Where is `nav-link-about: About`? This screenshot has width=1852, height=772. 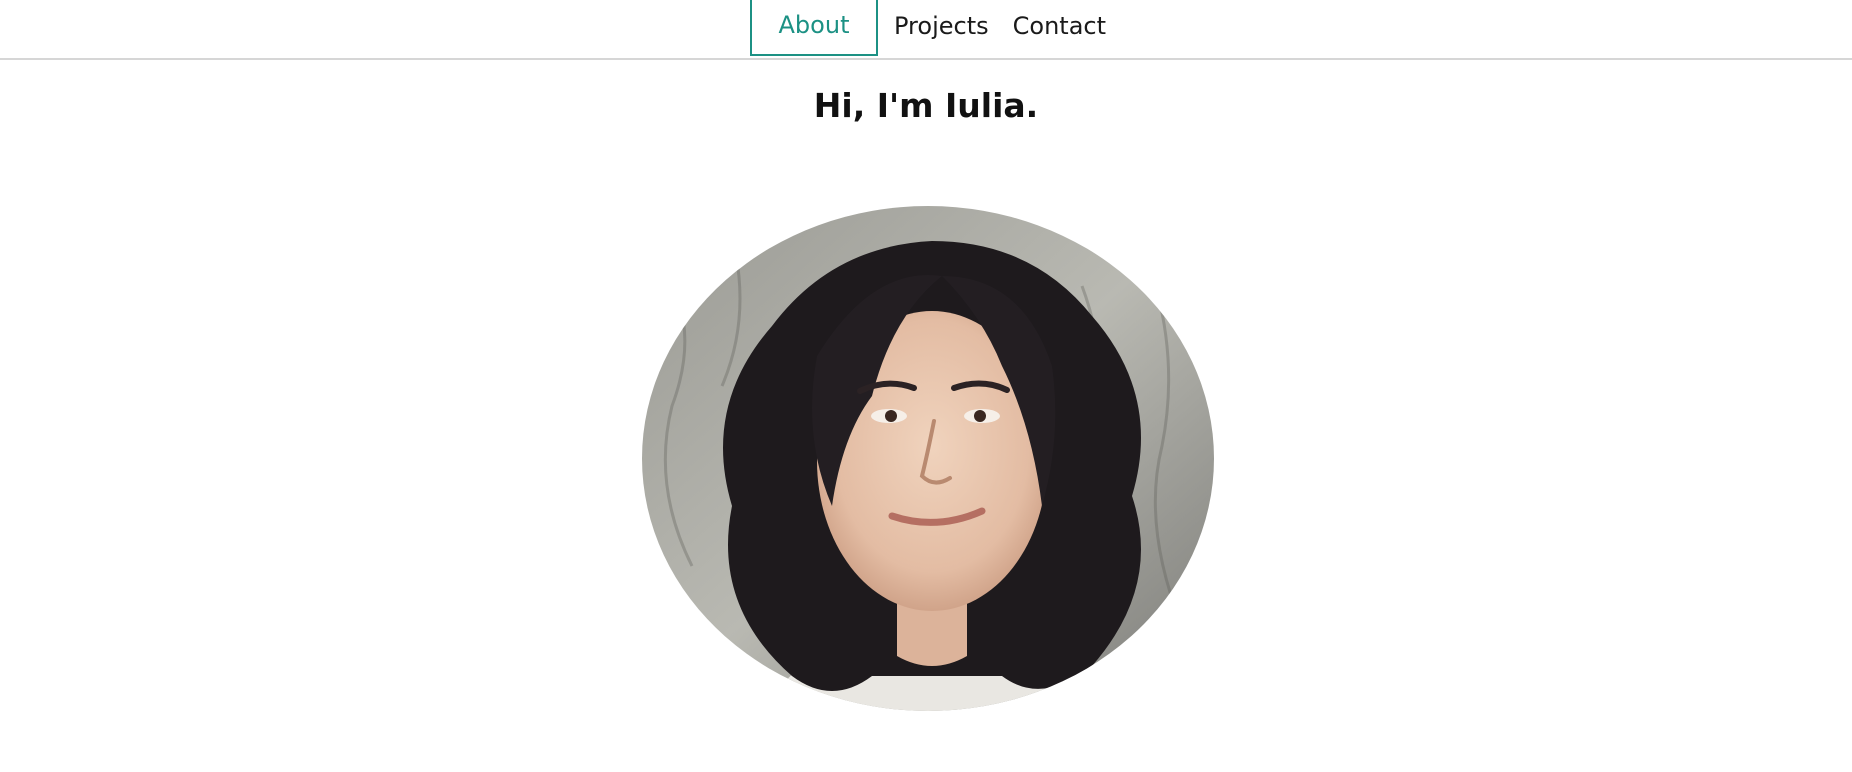 nav-link-about: About is located at coordinates (814, 28).